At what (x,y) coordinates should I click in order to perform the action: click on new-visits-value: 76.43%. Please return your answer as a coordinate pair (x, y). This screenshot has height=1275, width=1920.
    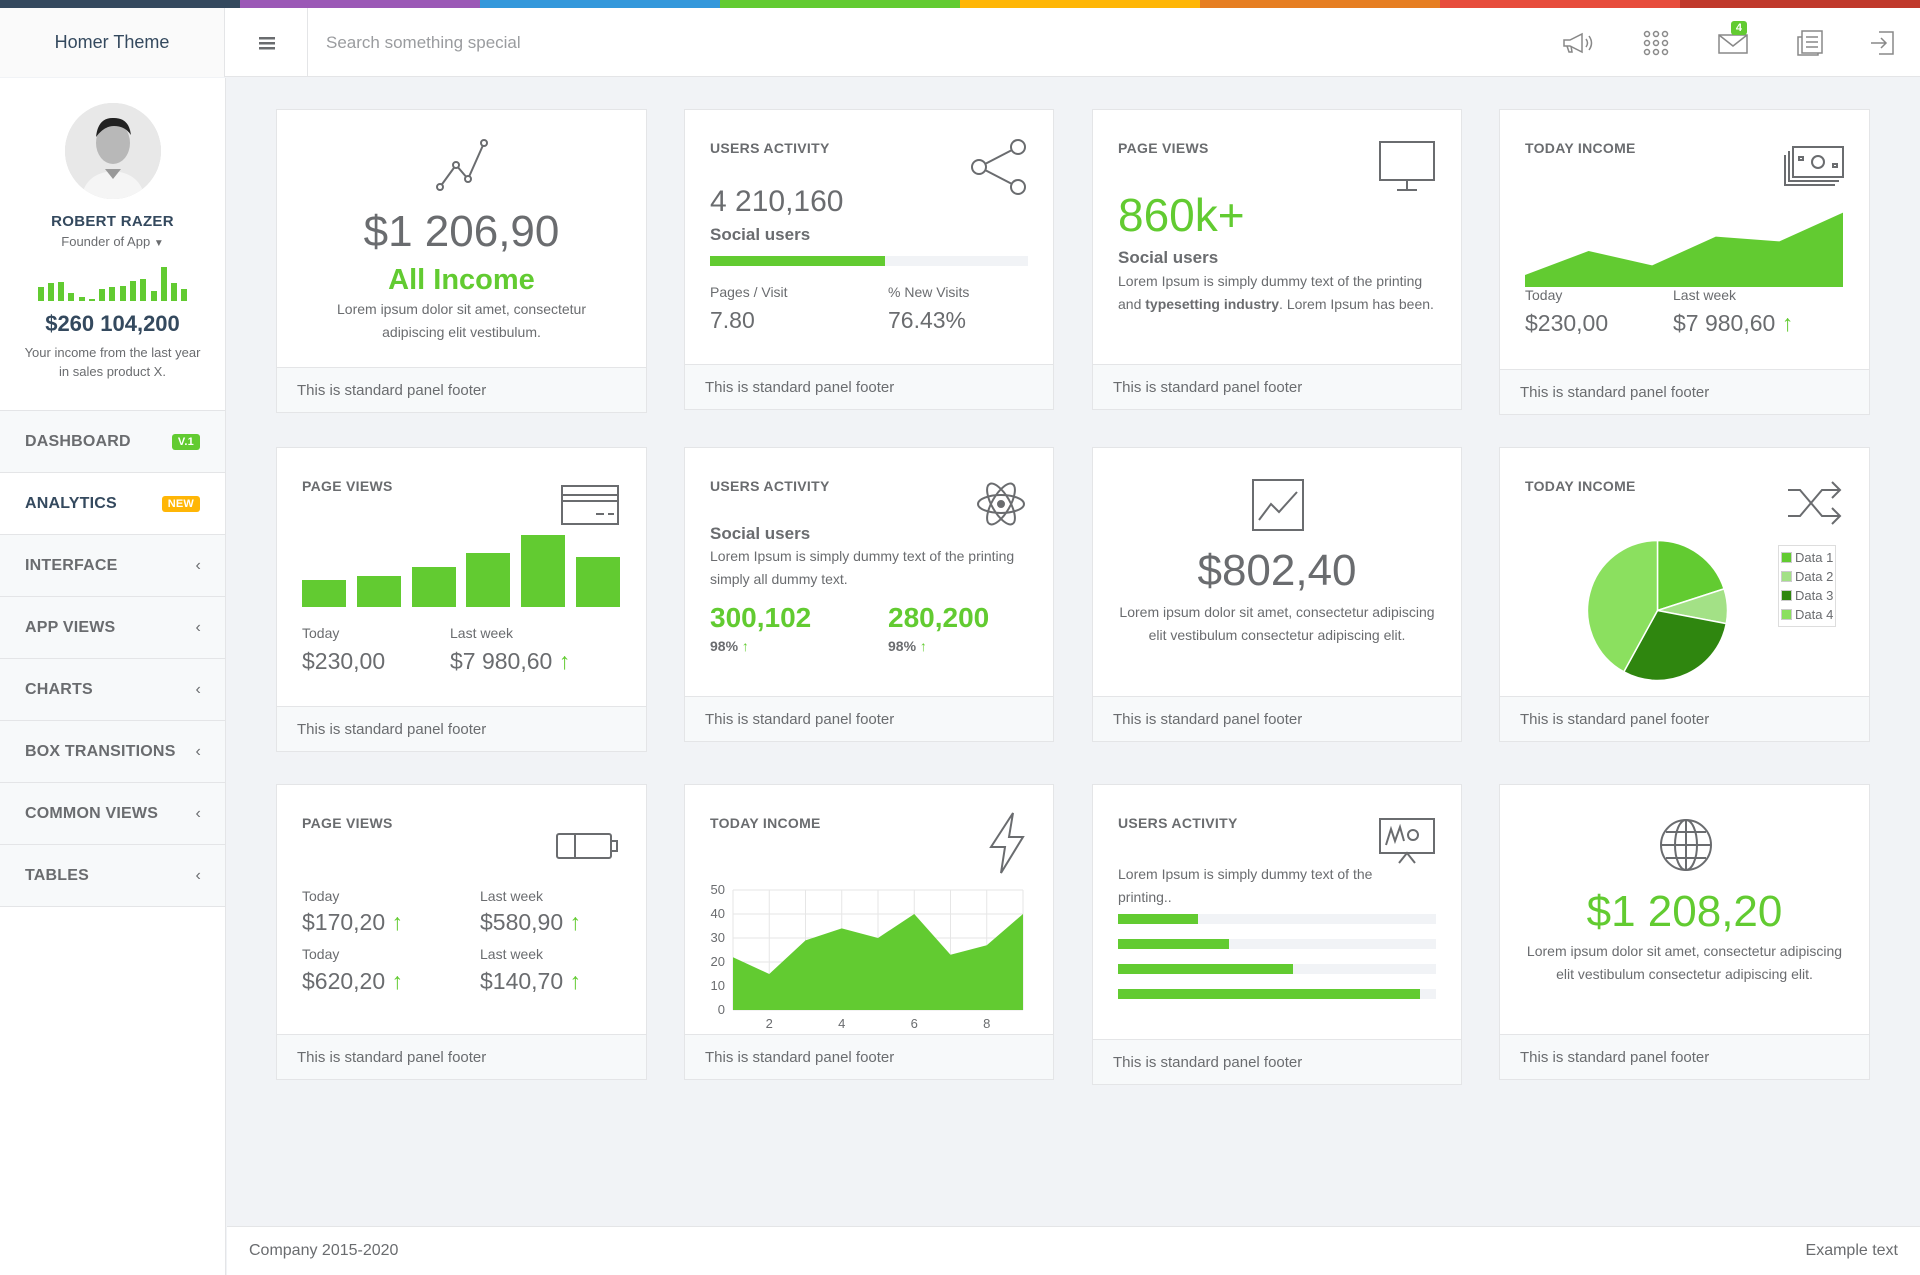
    Looking at the image, I should click on (927, 320).